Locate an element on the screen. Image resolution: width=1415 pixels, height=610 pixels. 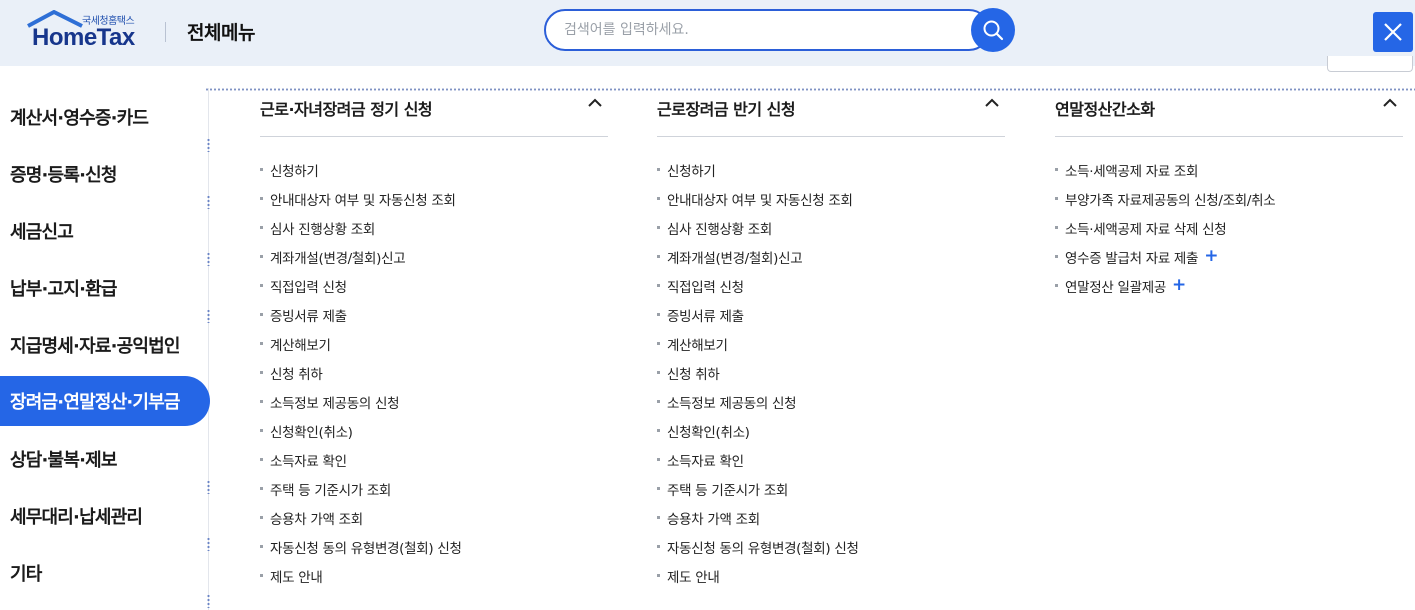
sidebar-item-label: 기타 is located at coordinates (26, 574).